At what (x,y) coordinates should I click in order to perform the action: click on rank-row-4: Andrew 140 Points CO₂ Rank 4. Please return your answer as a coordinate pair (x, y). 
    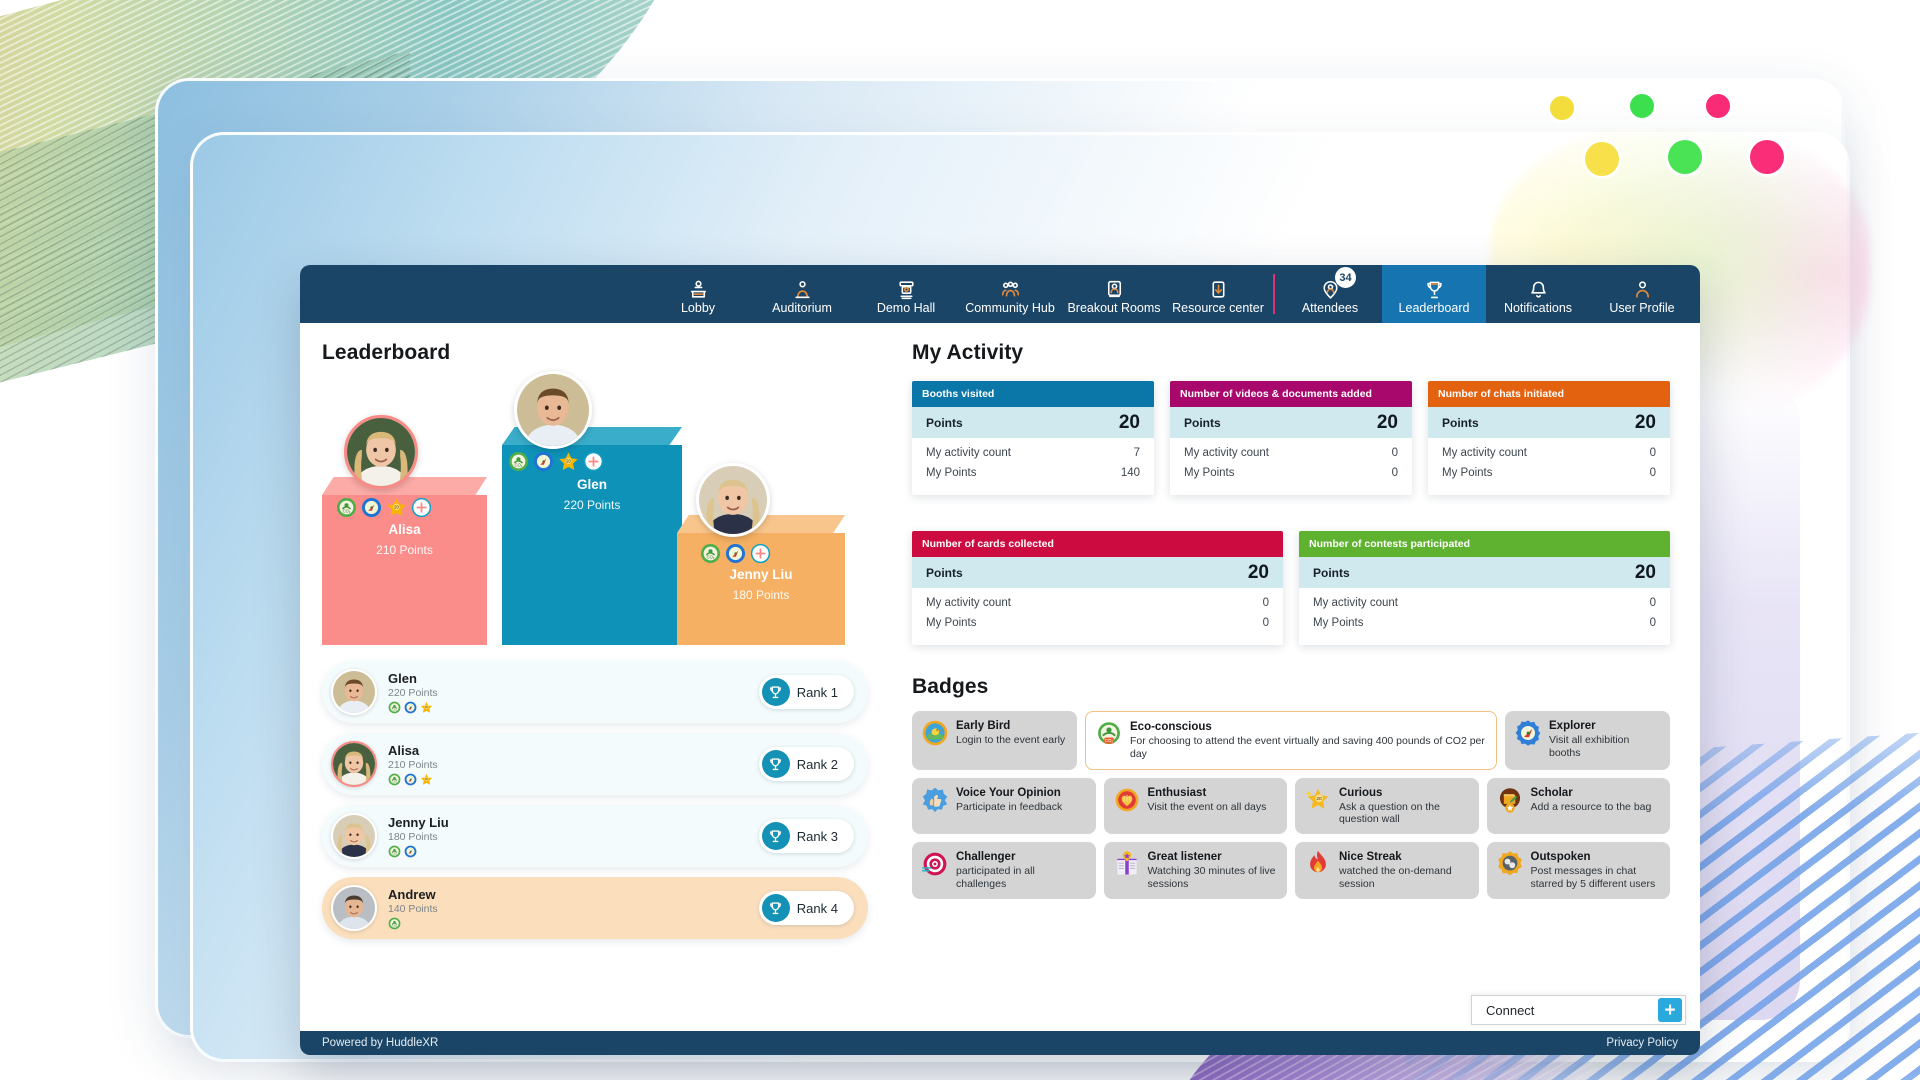
    Looking at the image, I should click on (595, 908).